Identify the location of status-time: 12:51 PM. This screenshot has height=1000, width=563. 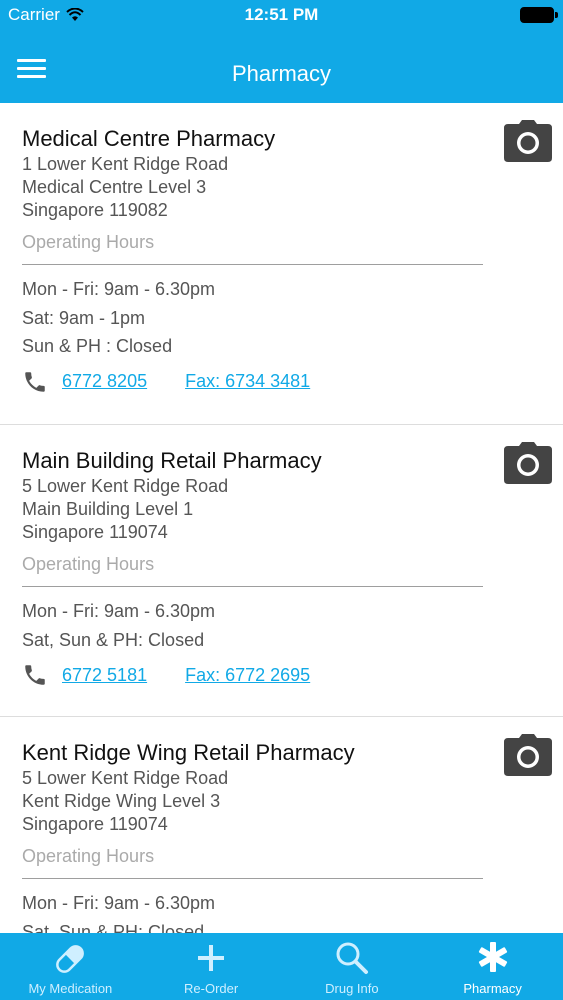
(281, 14).